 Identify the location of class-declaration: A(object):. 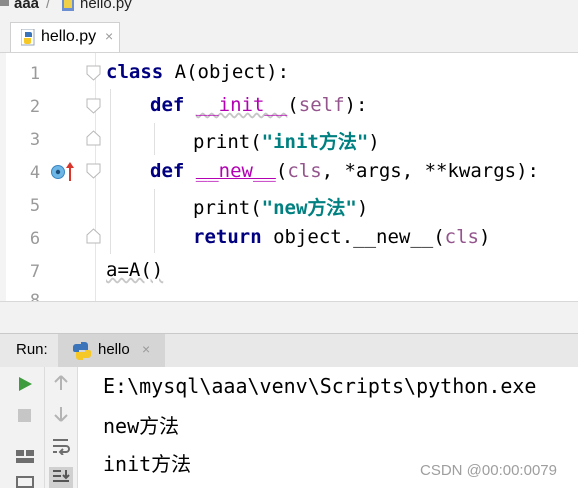
(226, 72).